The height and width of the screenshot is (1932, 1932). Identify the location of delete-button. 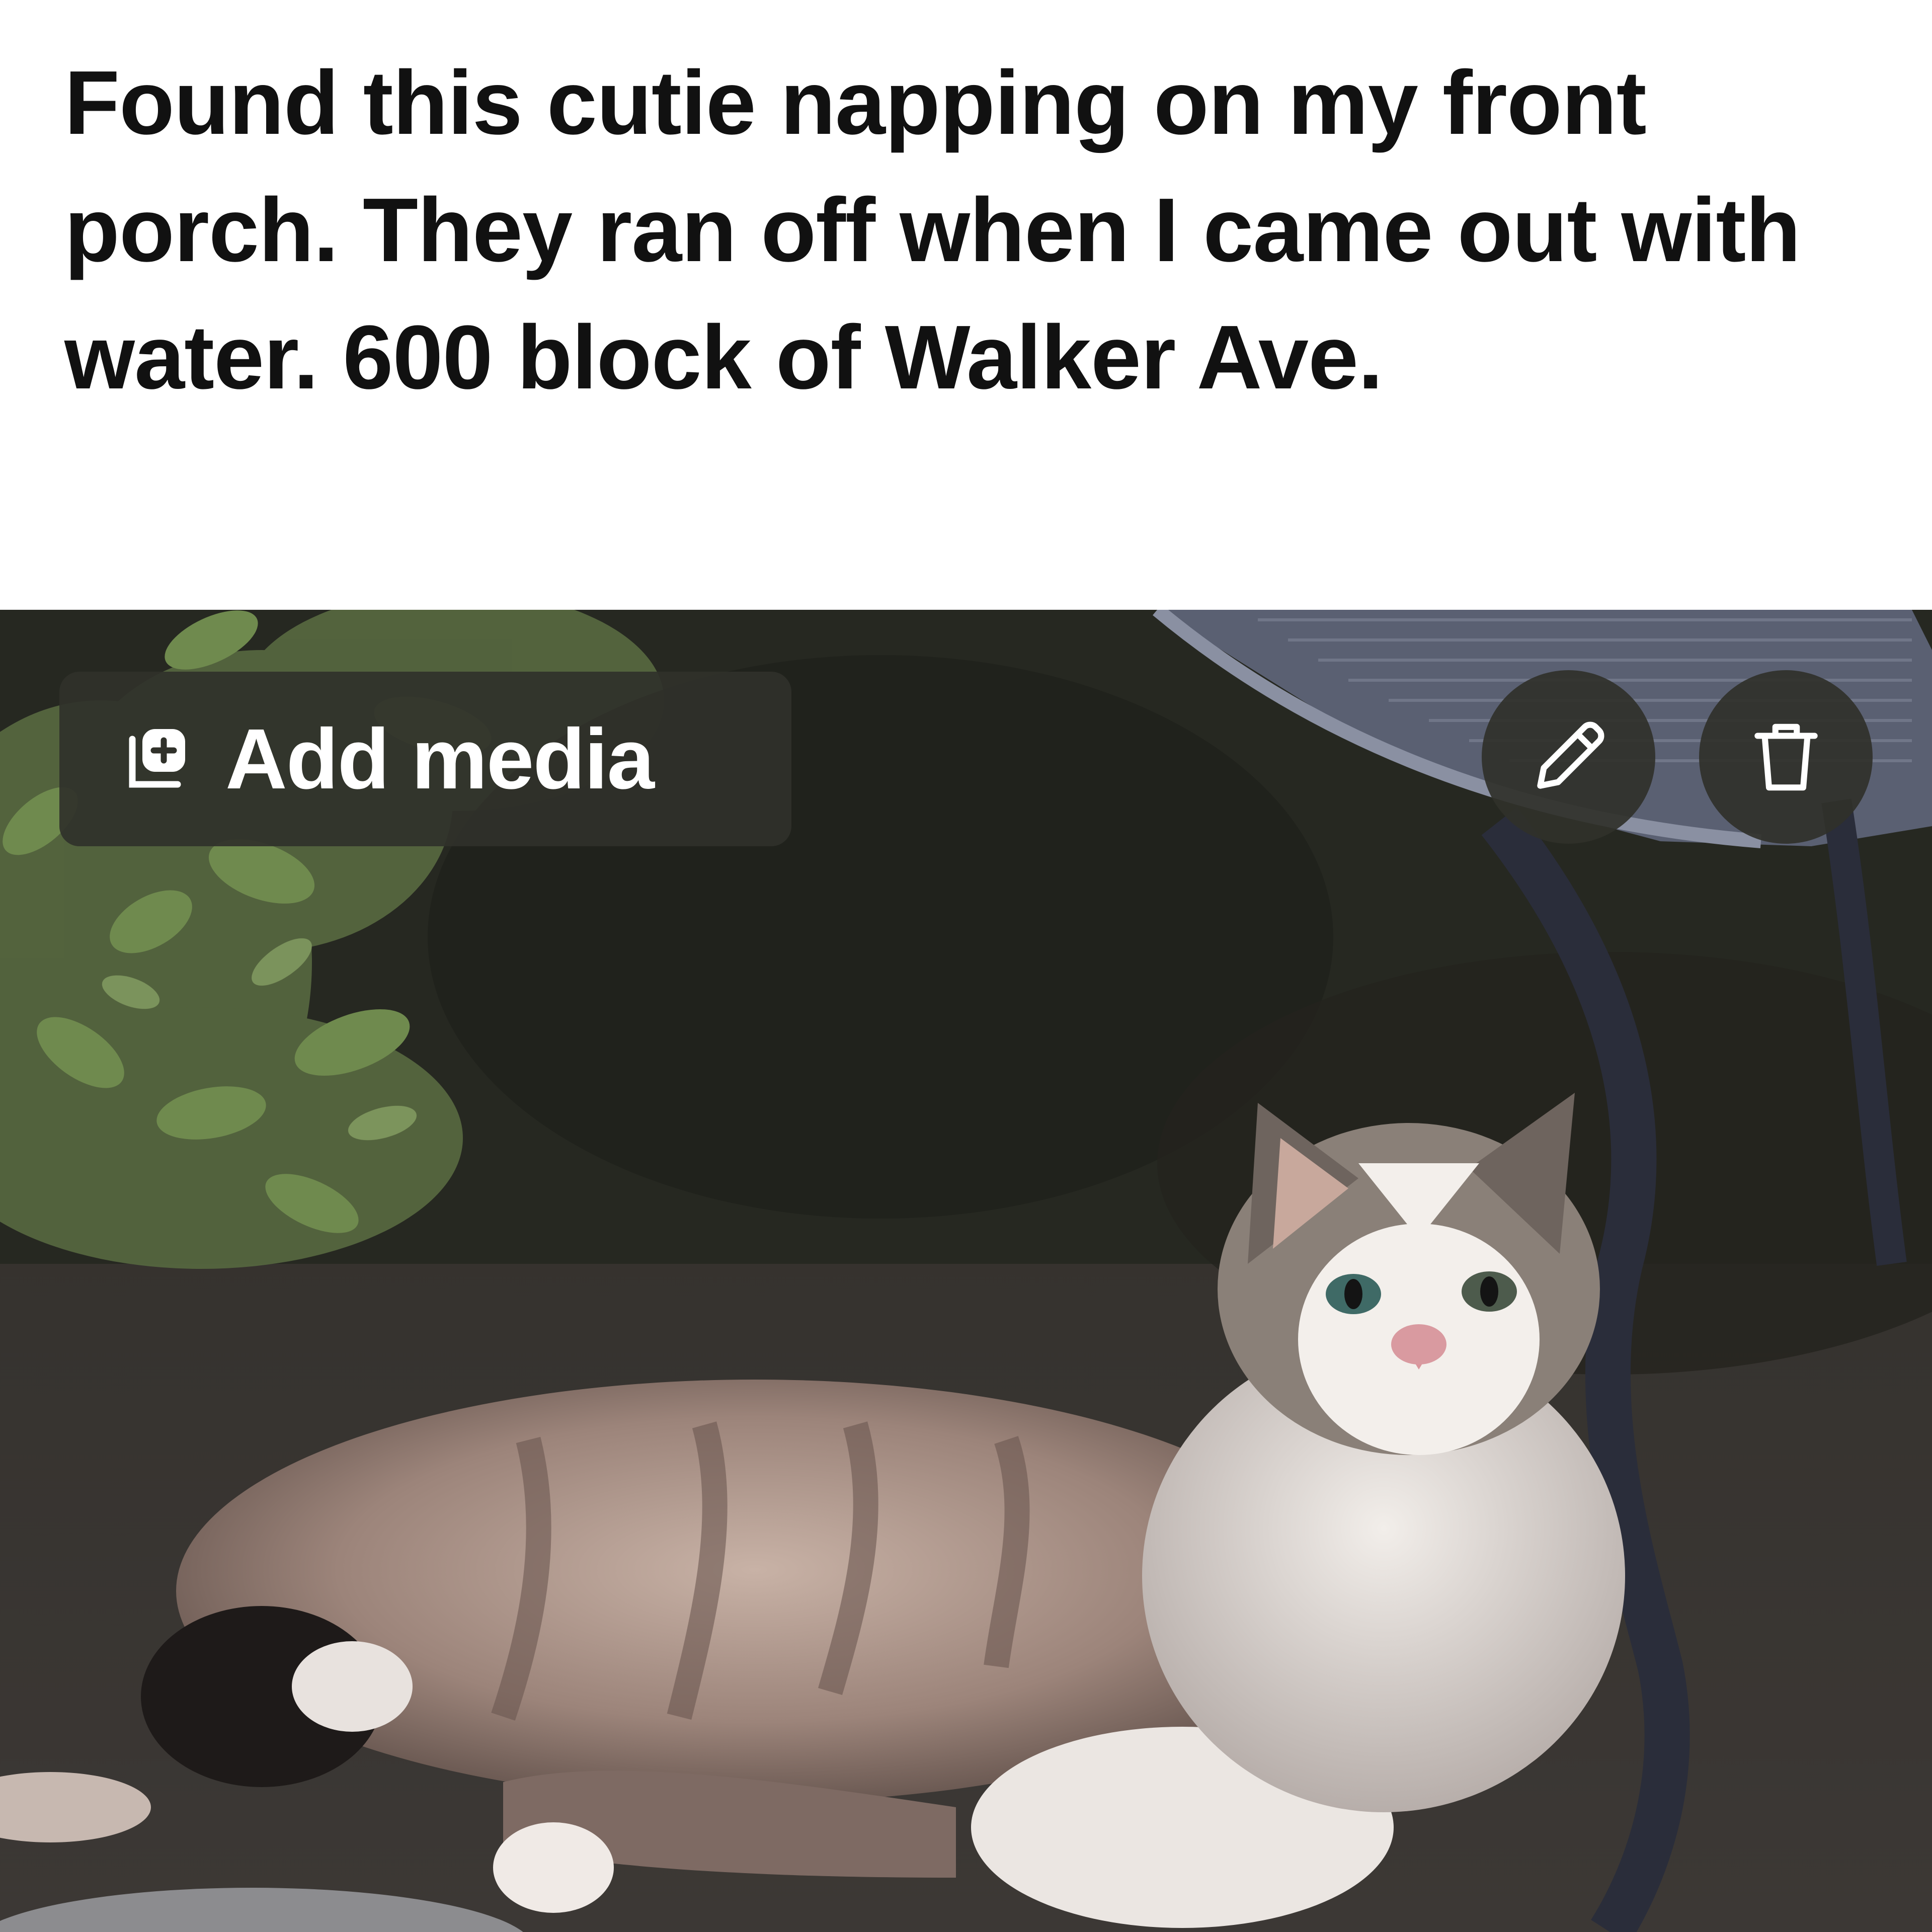
(1786, 757).